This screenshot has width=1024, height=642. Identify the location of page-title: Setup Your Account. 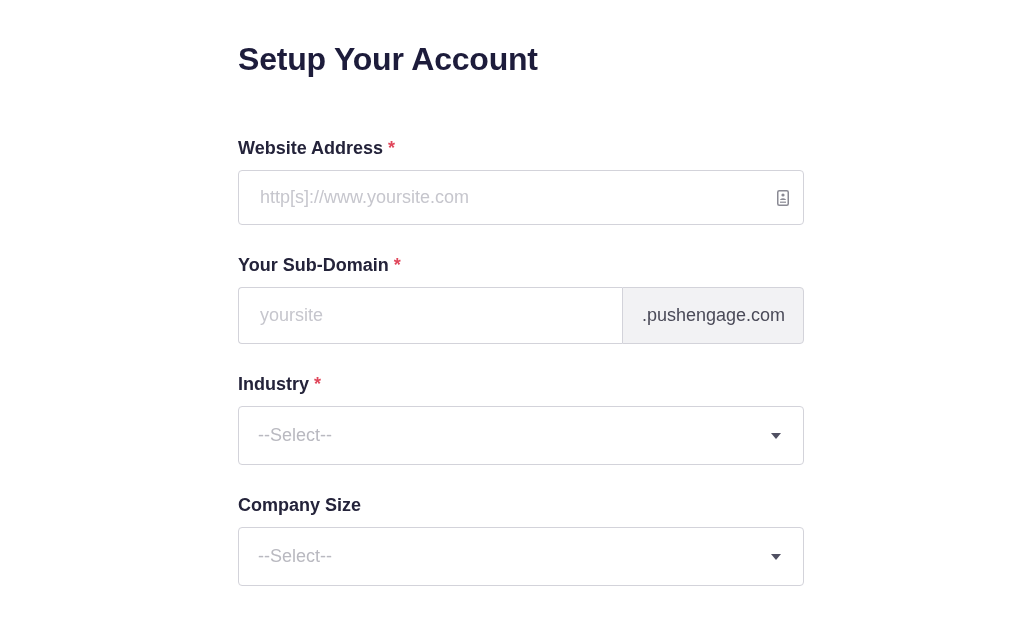
(388, 59).